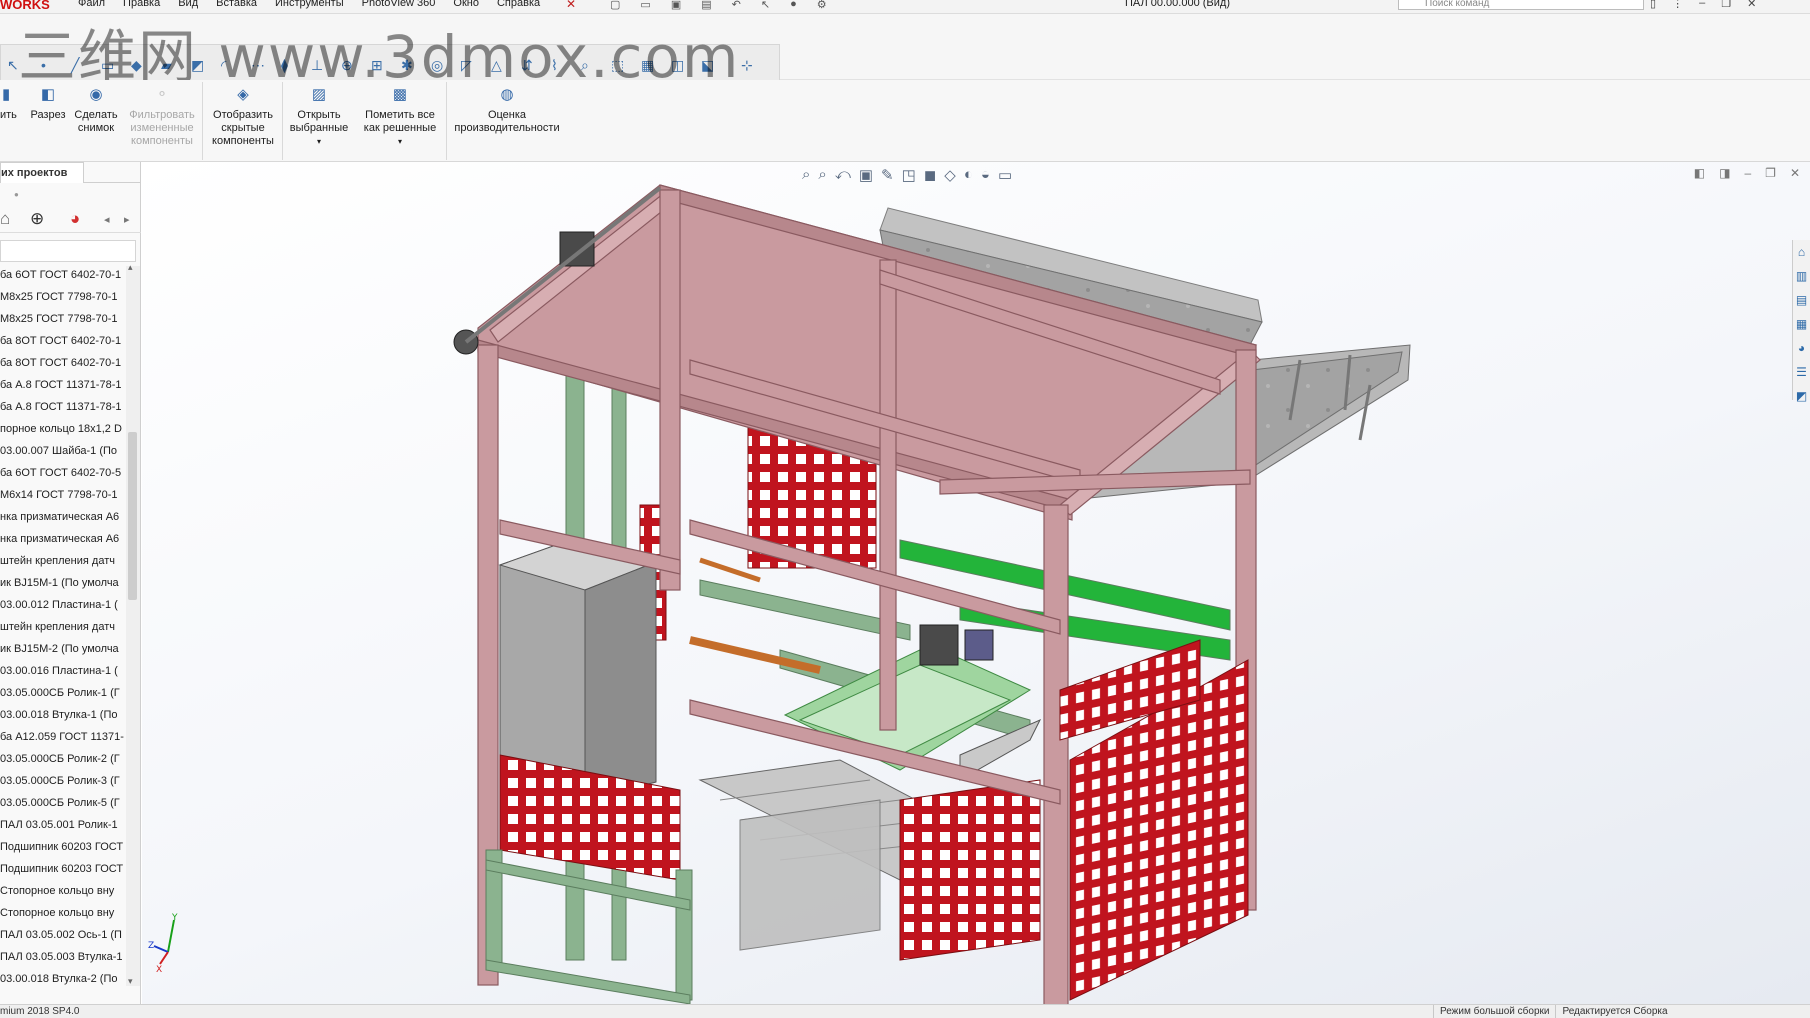  I want to click on tree-item: 03.05.000СБ Ролик-1 (Г, so click(62, 693).